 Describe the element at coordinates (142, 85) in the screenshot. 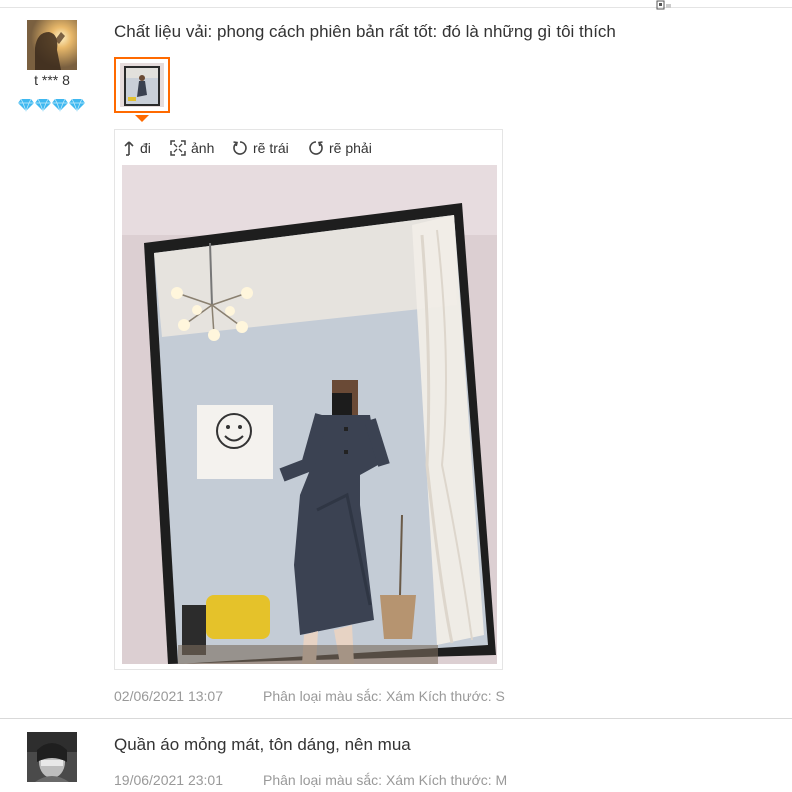

I see `review-photo-thumbnail` at that location.